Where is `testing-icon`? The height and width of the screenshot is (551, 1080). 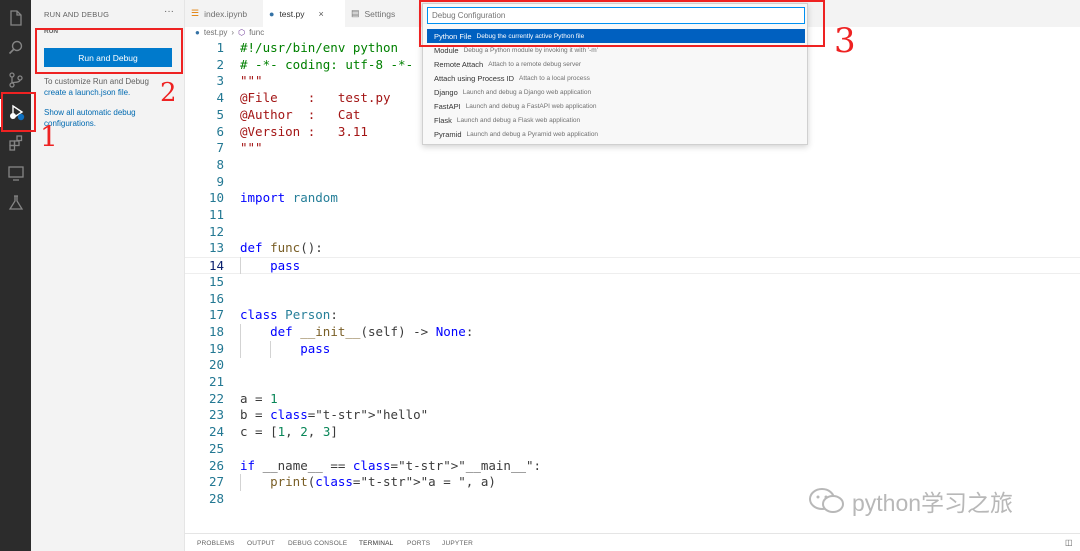 testing-icon is located at coordinates (15, 203).